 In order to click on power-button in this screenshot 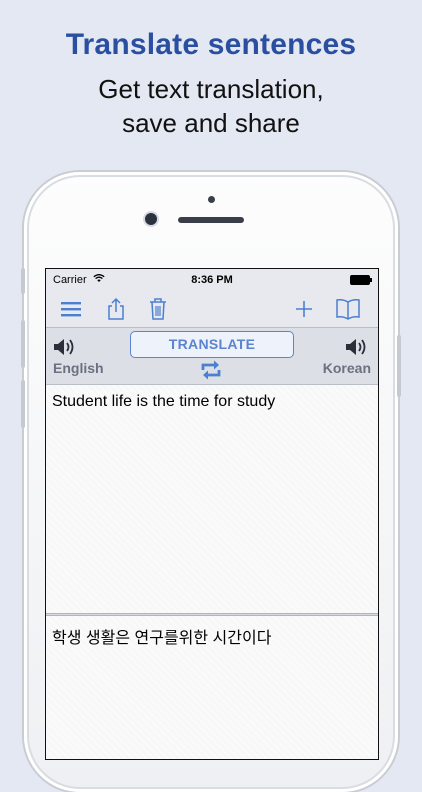, I will do `click(399, 366)`.